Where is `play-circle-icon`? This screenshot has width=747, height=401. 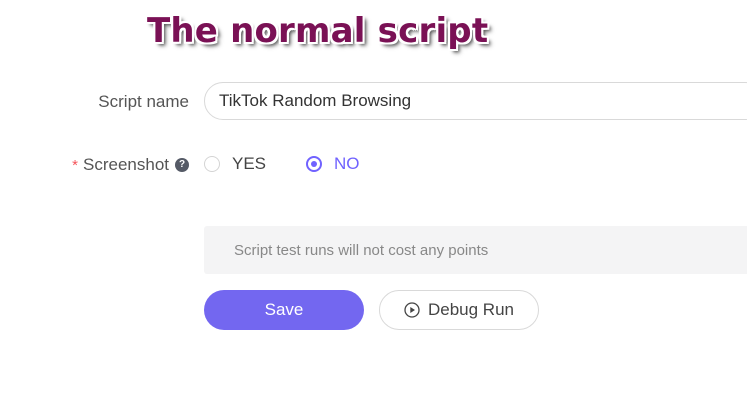 play-circle-icon is located at coordinates (412, 310).